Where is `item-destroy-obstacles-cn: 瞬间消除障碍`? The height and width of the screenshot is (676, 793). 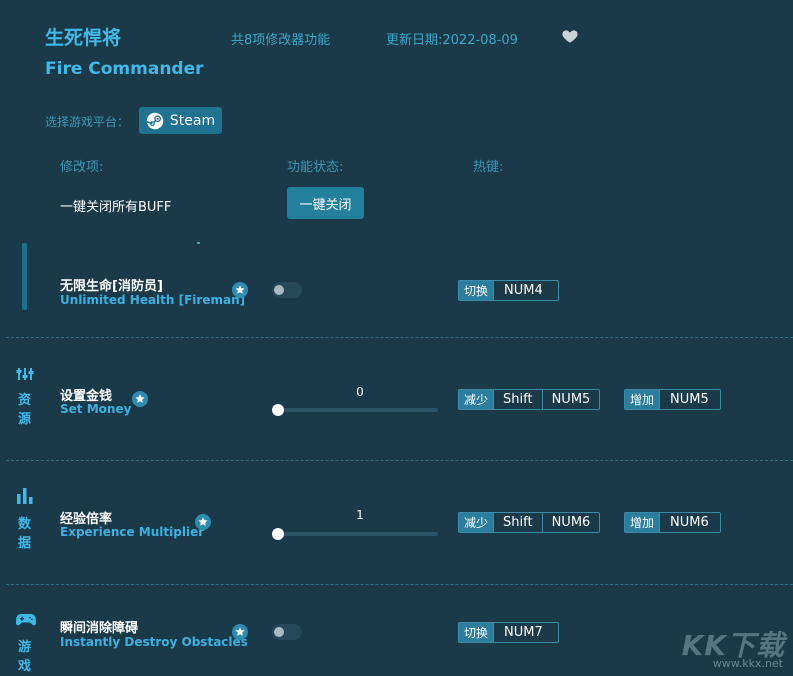
item-destroy-obstacles-cn: 瞬间消除障碍 is located at coordinates (99, 628).